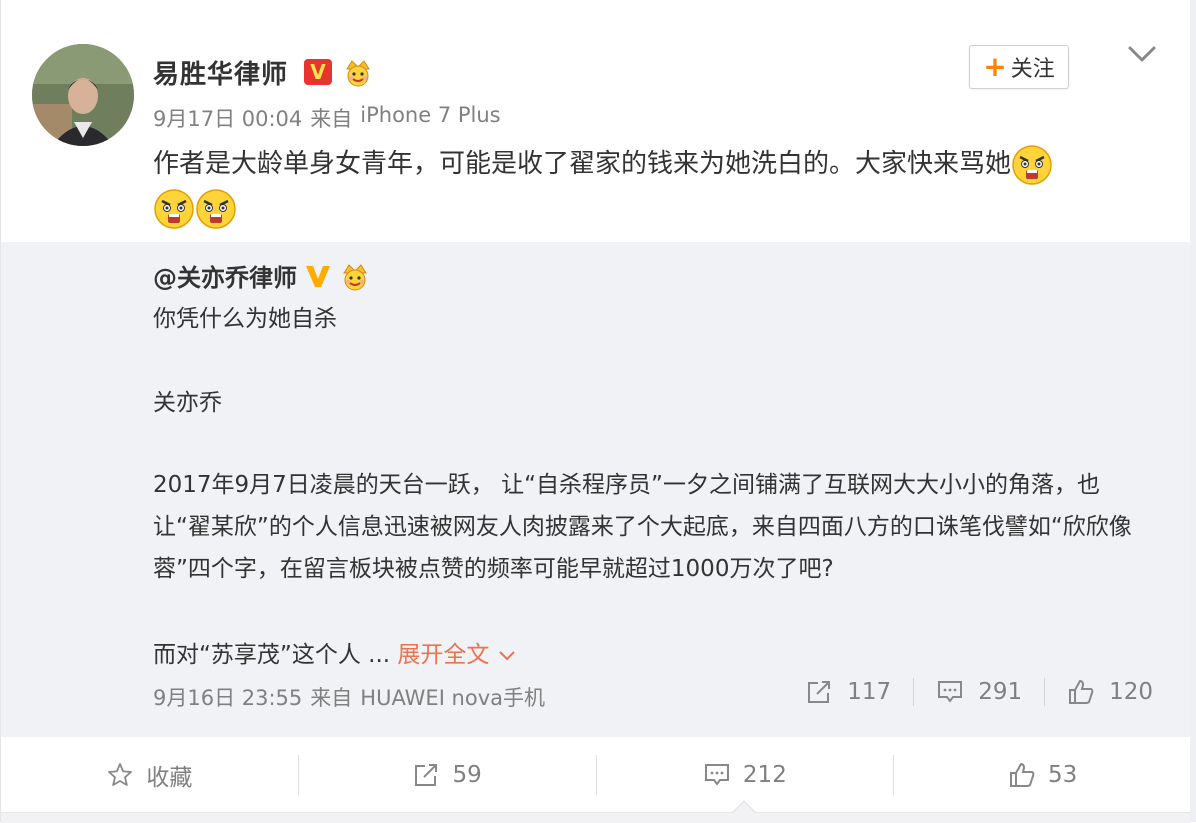  What do you see at coordinates (187, 403) in the screenshot?
I see `repost-line-author: 关亦乔` at bounding box center [187, 403].